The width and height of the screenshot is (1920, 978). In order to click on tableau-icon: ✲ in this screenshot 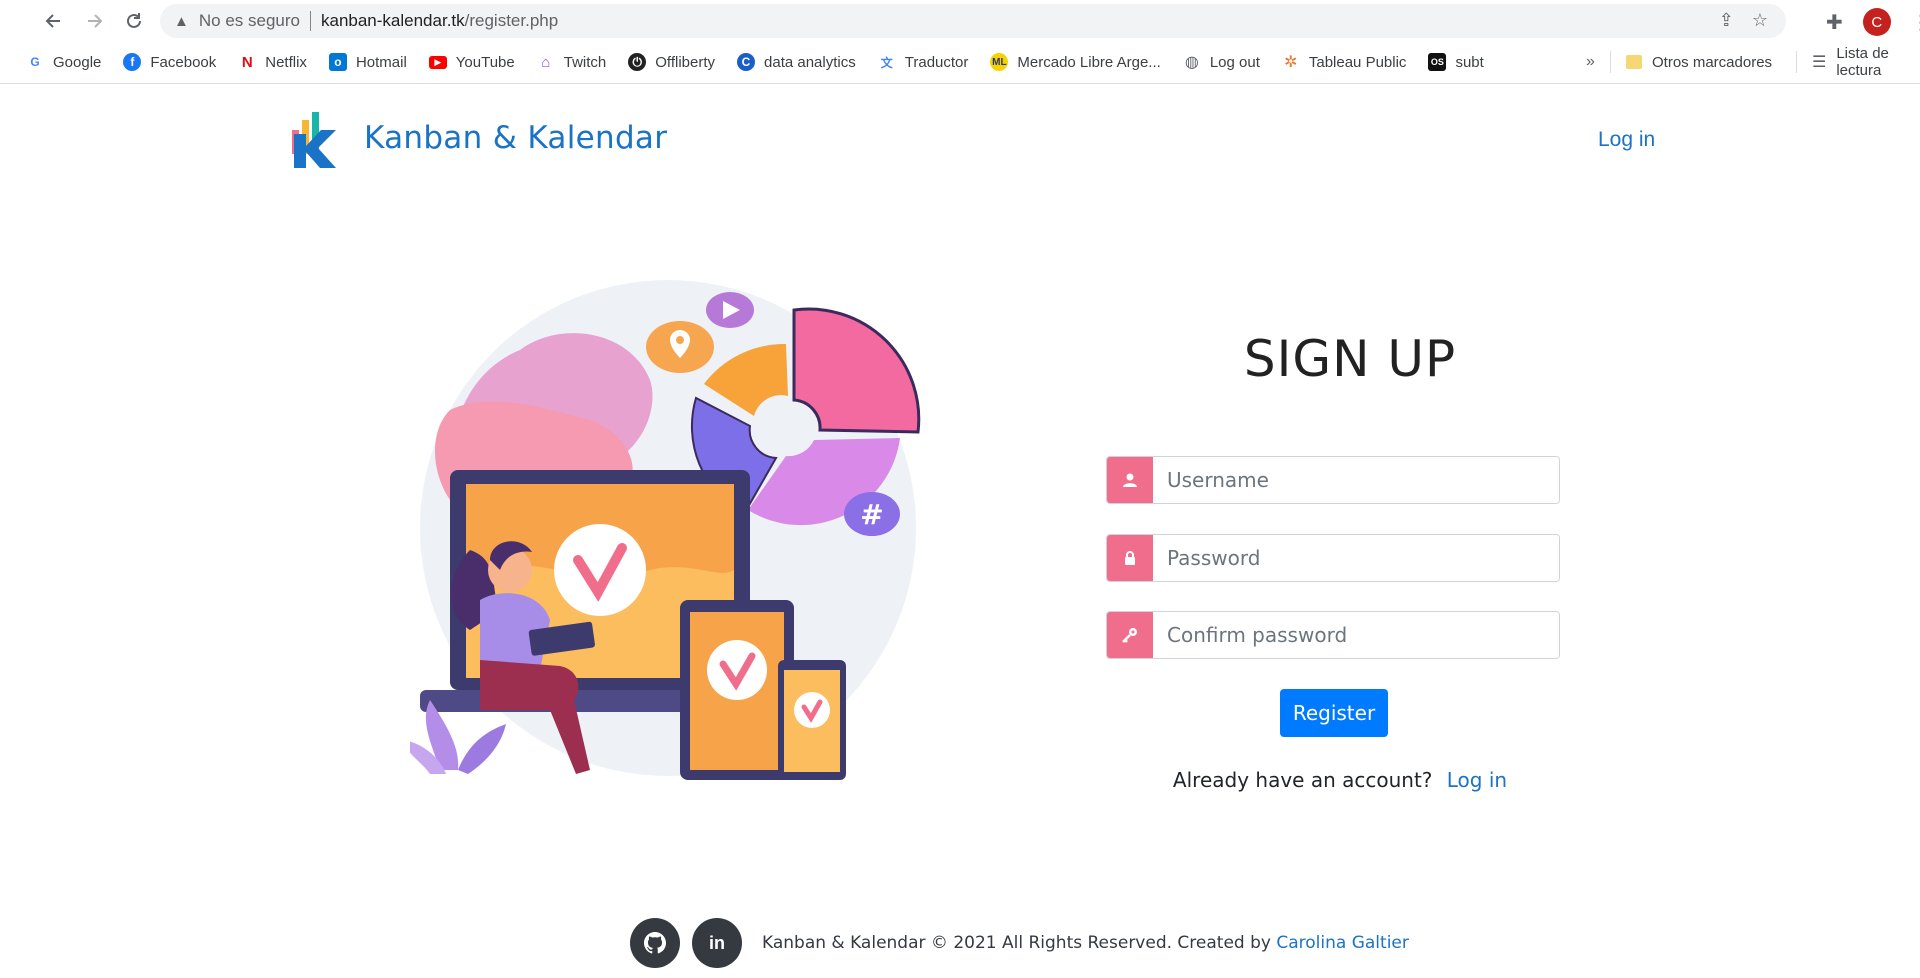, I will do `click(1291, 62)`.